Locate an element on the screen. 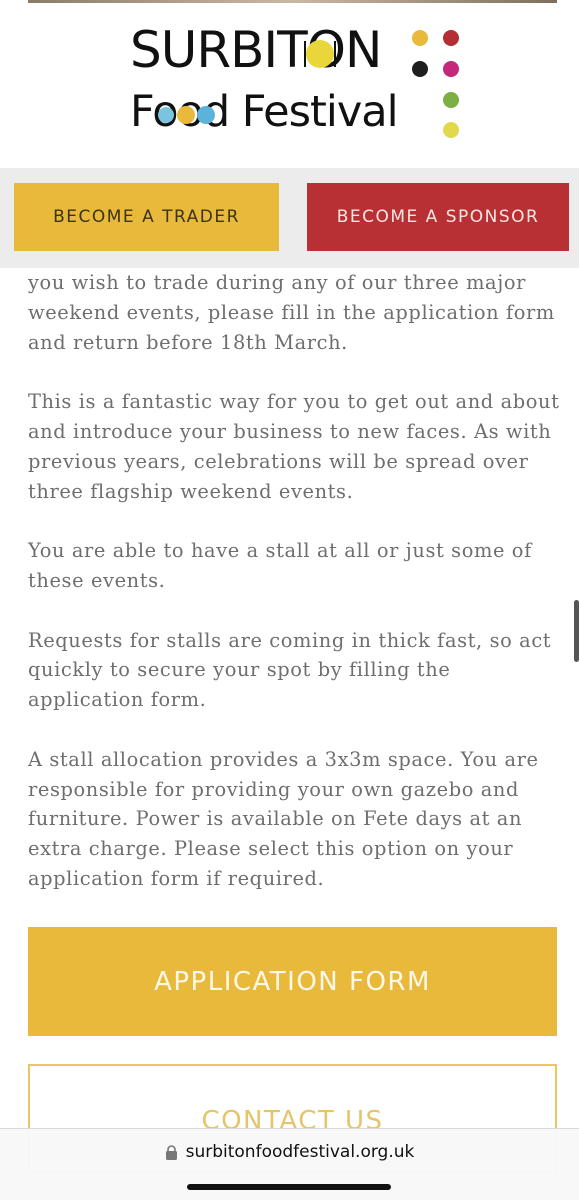 This screenshot has height=1200, width=579. home-indicator is located at coordinates (289, 1187).